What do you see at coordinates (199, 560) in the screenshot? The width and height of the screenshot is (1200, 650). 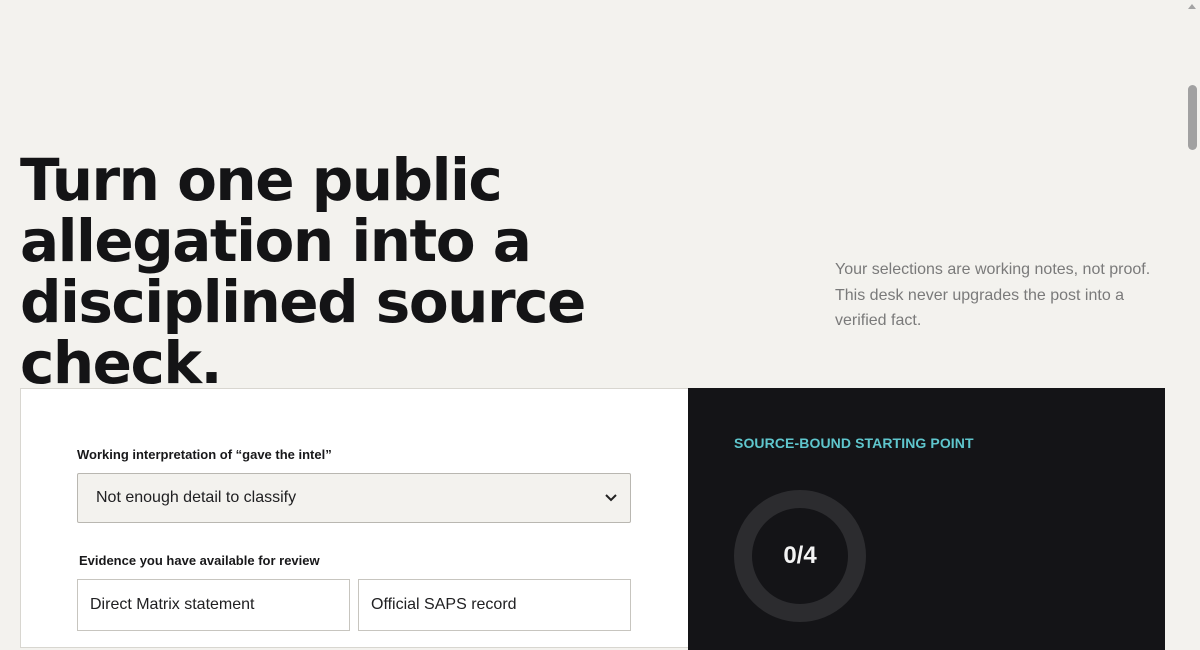 I see `evidence-label: Evidence you have available for review` at bounding box center [199, 560].